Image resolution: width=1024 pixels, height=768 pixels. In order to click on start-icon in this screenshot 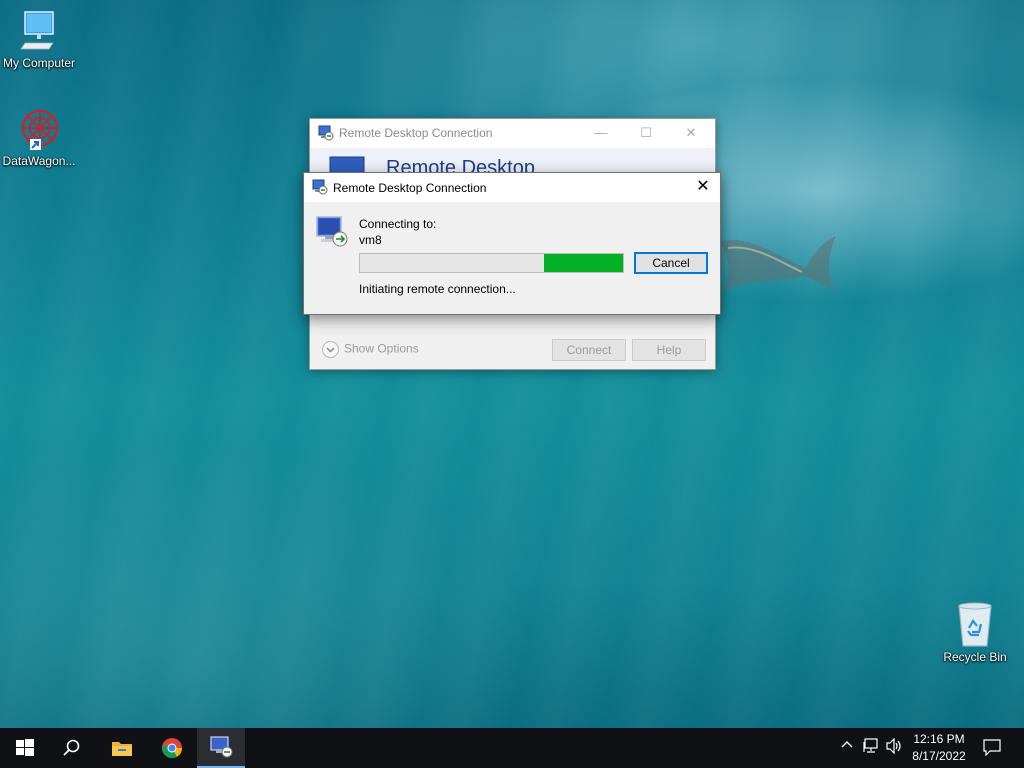, I will do `click(25, 747)`.